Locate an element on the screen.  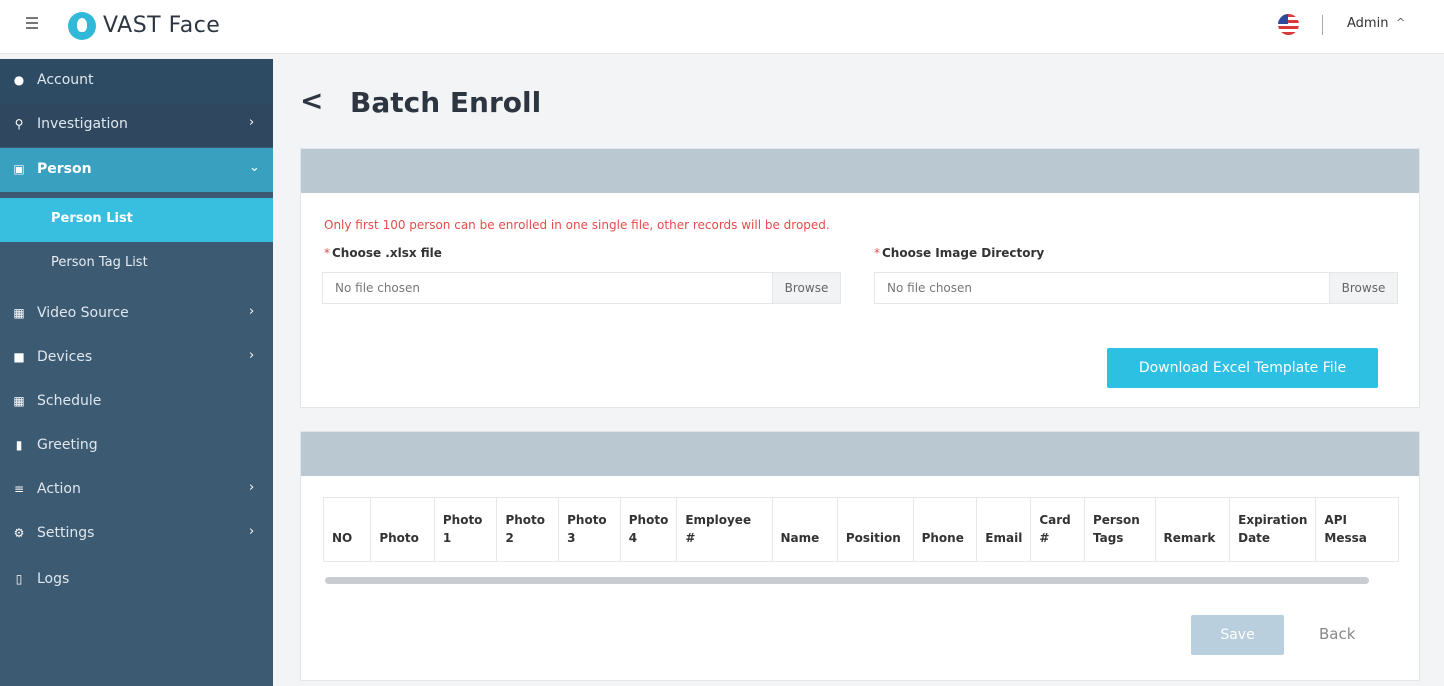
xlsx-file-status: No file chosen is located at coordinates (378, 288).